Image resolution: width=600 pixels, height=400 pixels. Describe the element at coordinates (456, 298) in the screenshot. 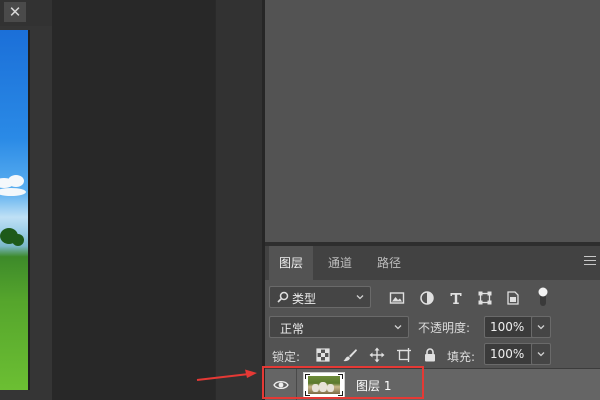

I see `type-filter-icon` at that location.